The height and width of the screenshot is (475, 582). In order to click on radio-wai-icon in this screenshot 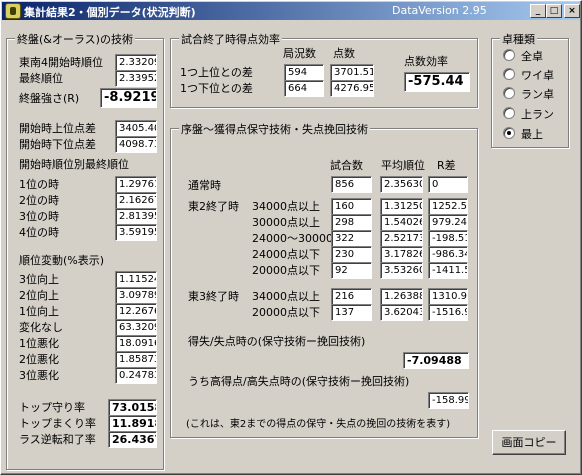, I will do `click(509, 74)`.